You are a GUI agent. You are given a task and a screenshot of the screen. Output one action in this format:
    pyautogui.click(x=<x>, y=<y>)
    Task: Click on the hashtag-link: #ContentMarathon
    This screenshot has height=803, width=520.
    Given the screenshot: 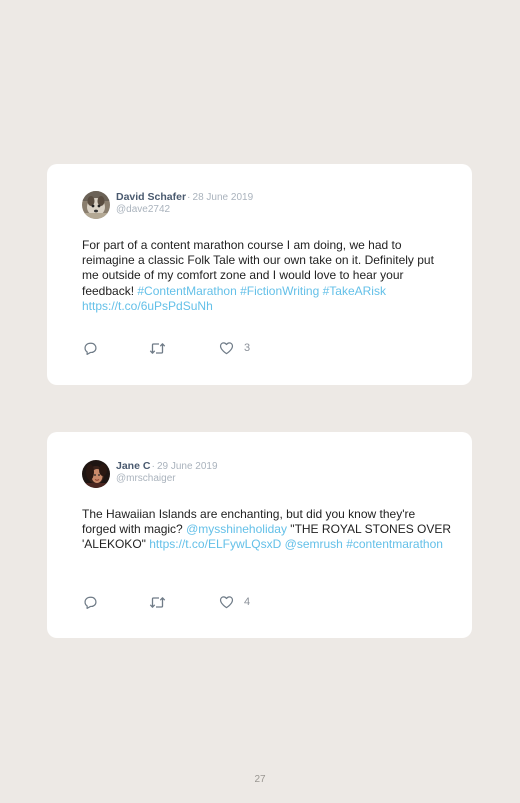 What is the action you would take?
    pyautogui.click(x=186, y=291)
    